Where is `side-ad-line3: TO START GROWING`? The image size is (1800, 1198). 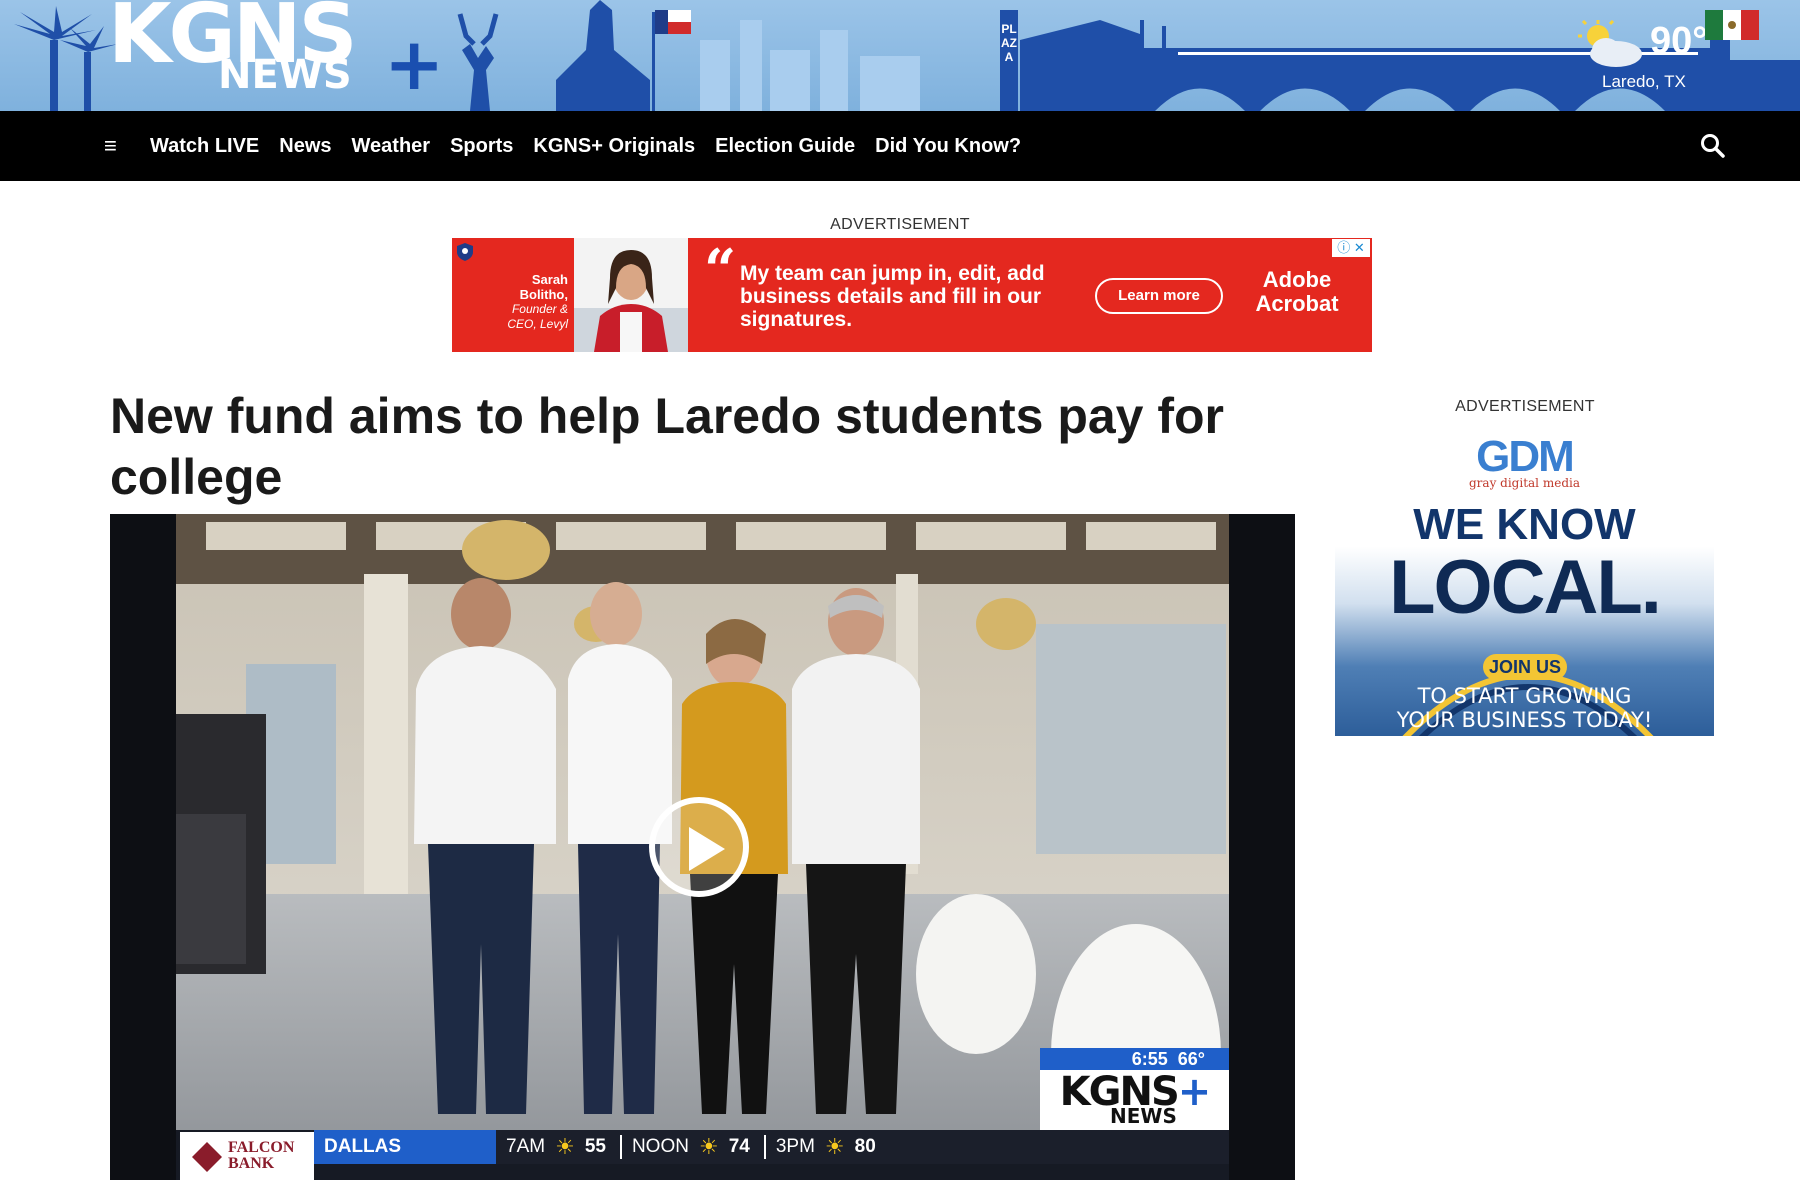 side-ad-line3: TO START GROWING is located at coordinates (1524, 696).